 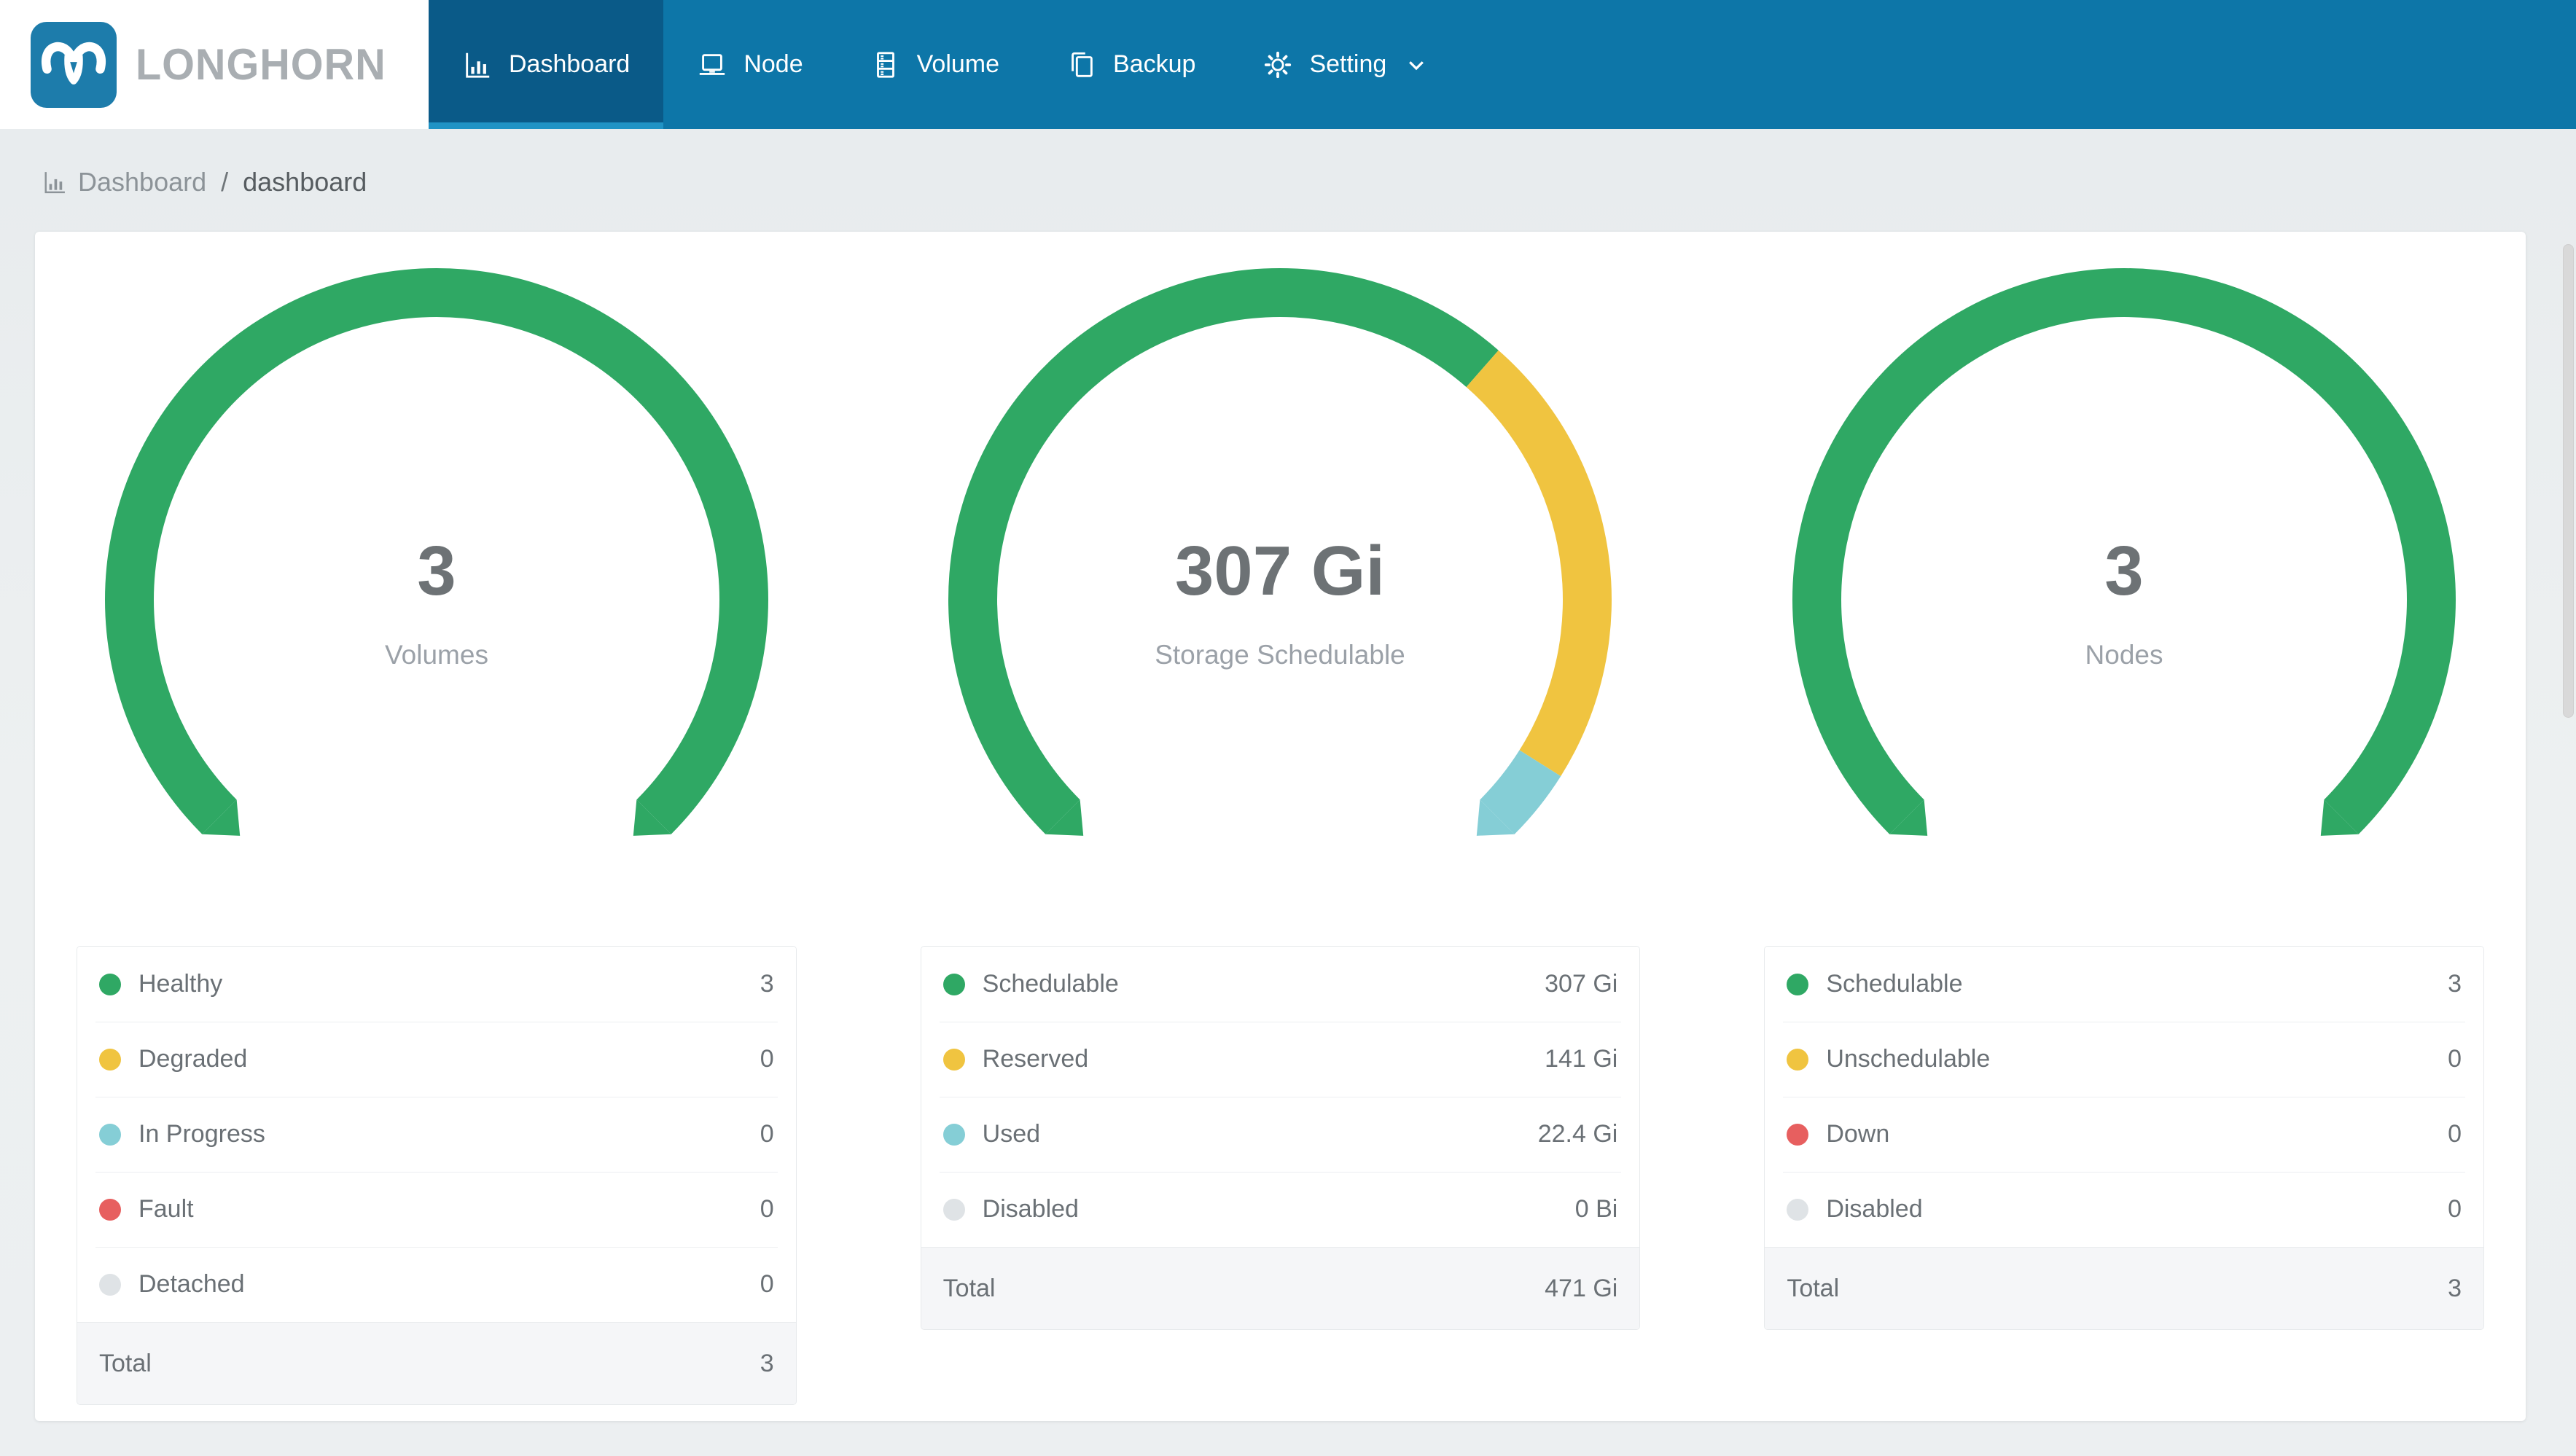 I want to click on nav-item-label: Dashboard, so click(x=570, y=64).